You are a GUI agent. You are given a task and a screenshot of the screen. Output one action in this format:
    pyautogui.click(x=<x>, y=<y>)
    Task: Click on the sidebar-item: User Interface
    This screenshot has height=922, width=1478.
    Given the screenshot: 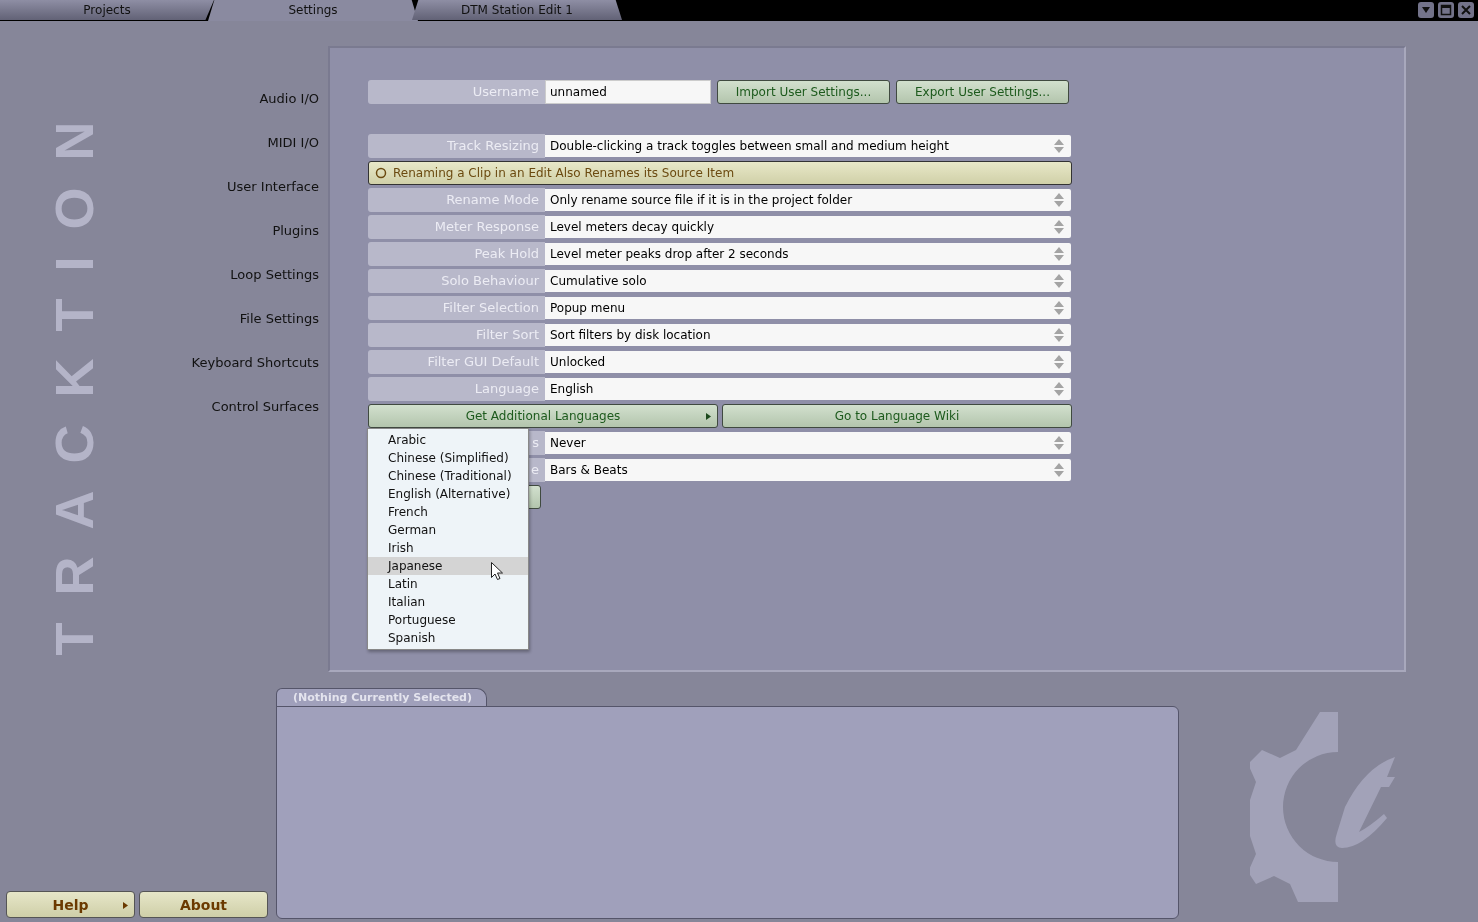 What is the action you would take?
    pyautogui.click(x=273, y=186)
    